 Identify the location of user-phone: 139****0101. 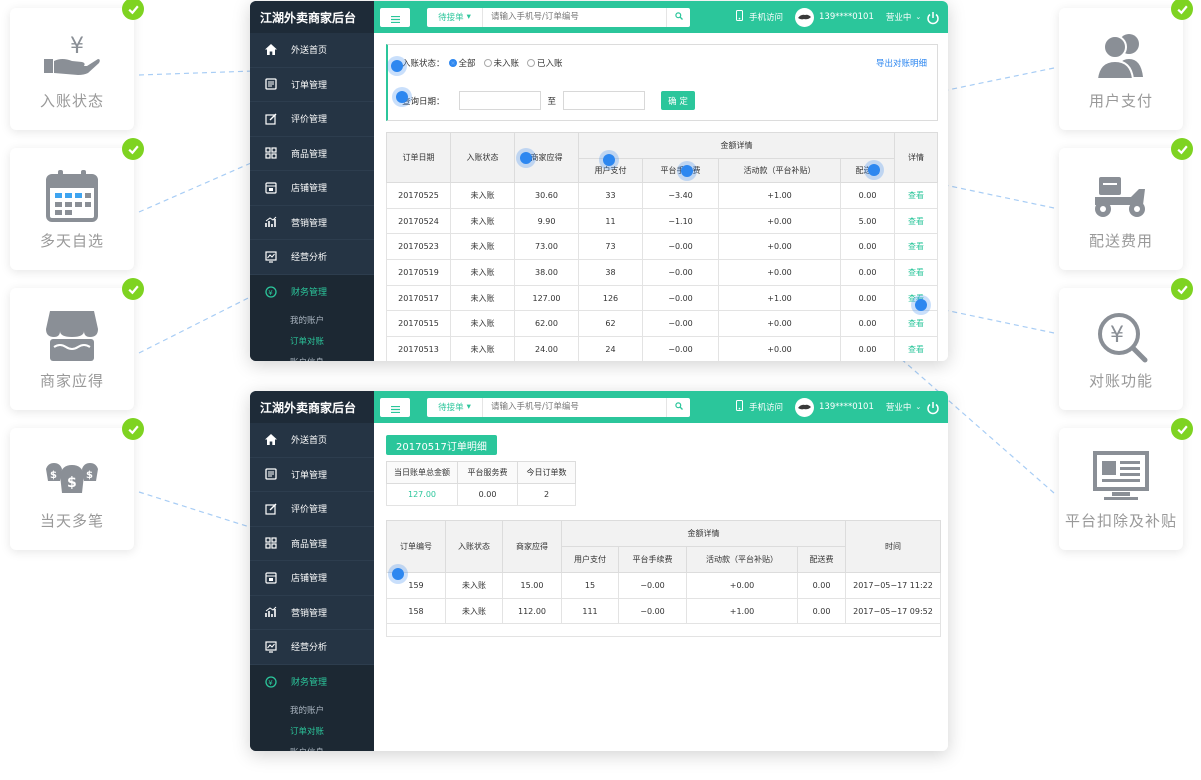
(846, 17).